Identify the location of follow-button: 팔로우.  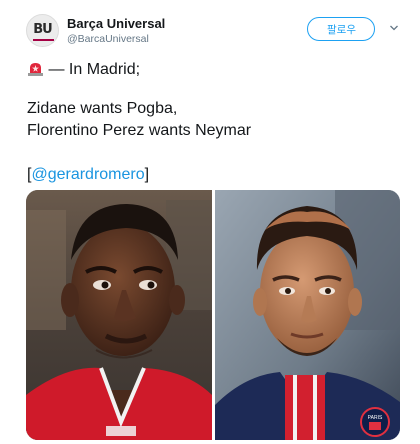
(341, 29).